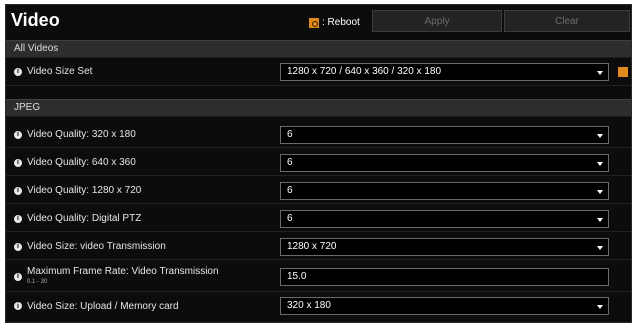  Describe the element at coordinates (444, 277) in the screenshot. I see `max-frame-rate-input: 15.0` at that location.